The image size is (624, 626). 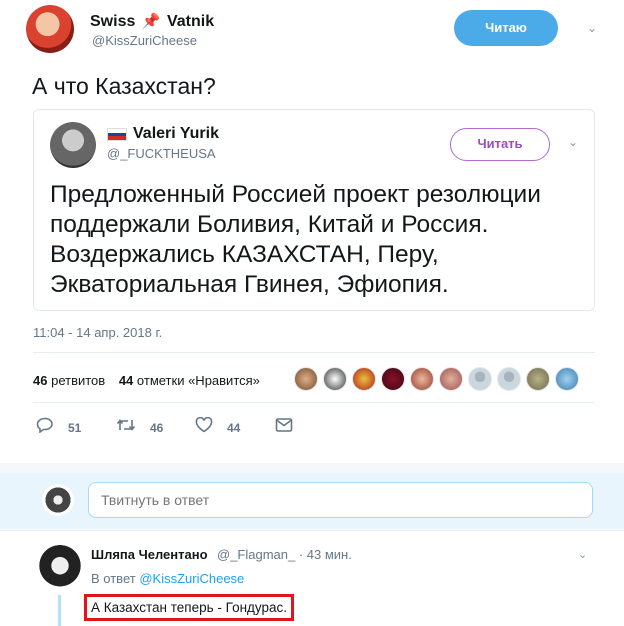 What do you see at coordinates (40, 380) in the screenshot?
I see `retweets-count: 46` at bounding box center [40, 380].